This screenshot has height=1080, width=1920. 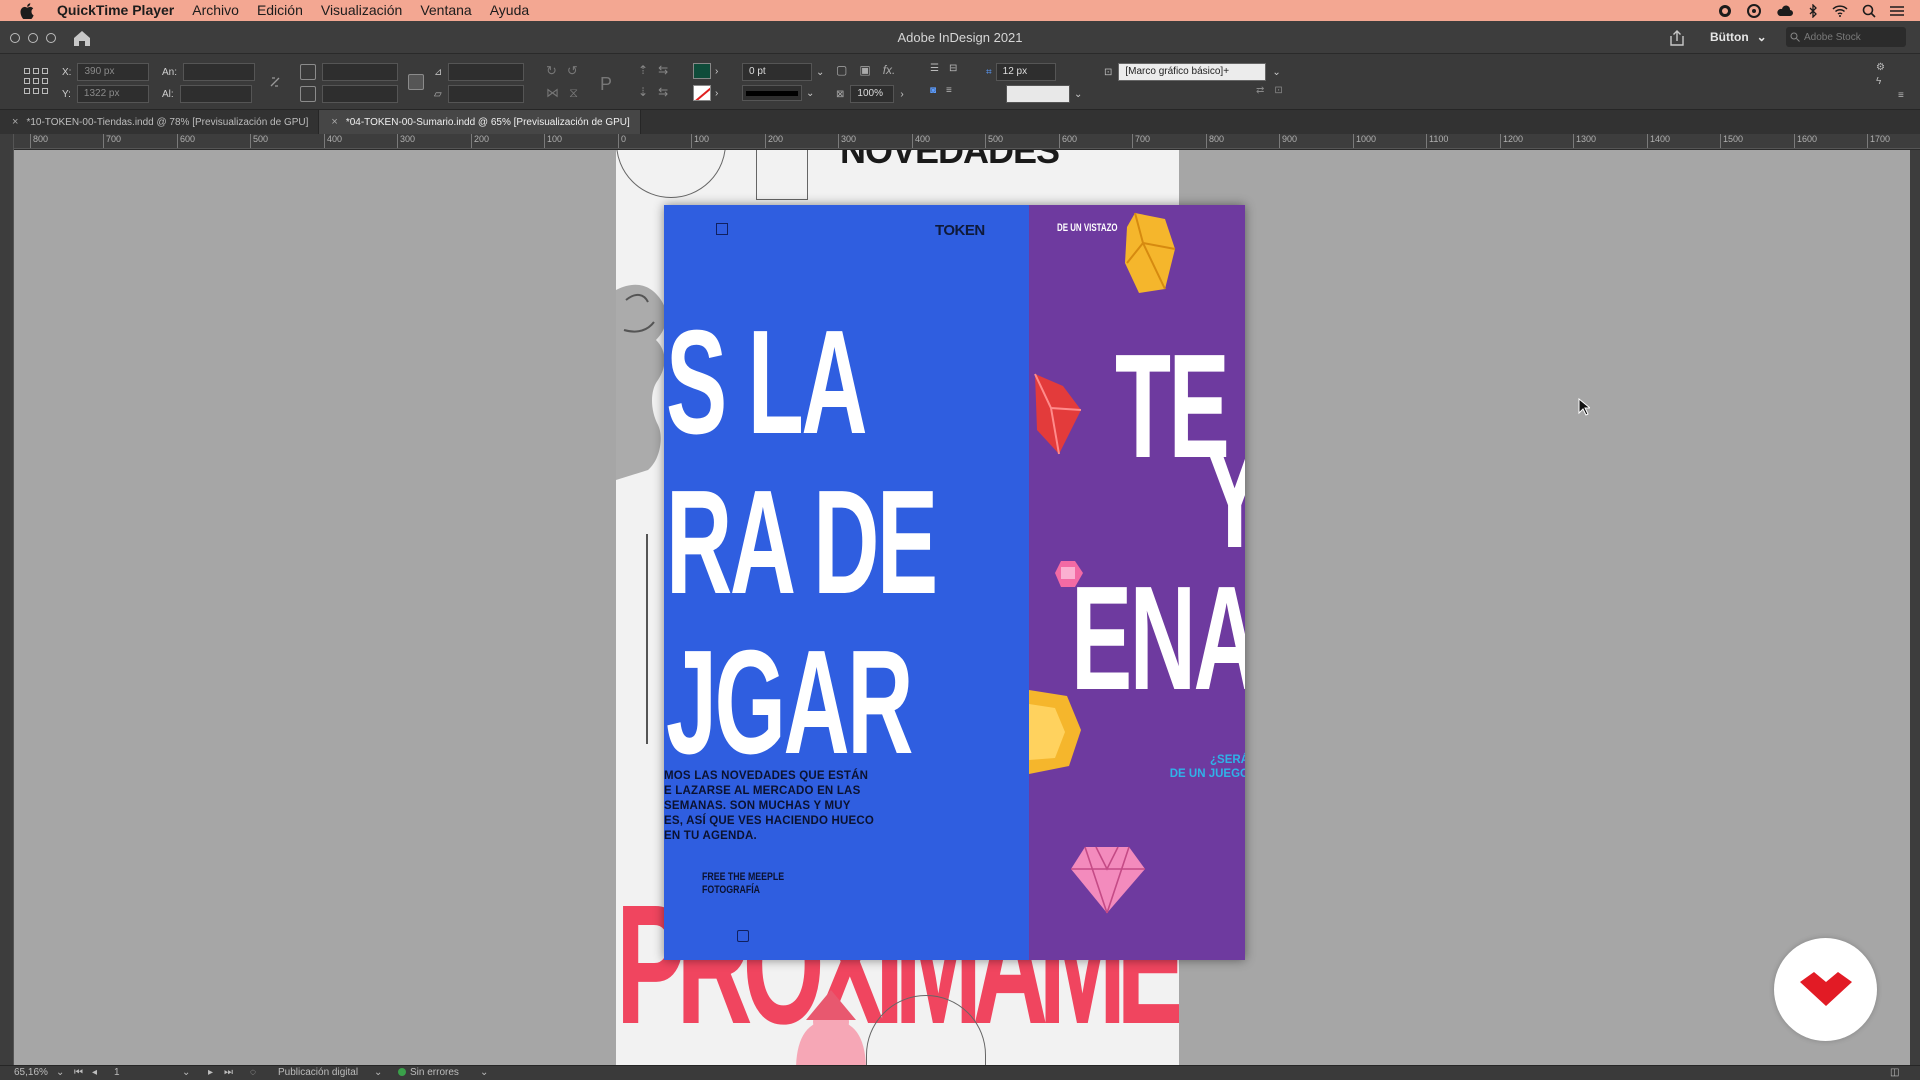 I want to click on select-content-icon: ⇣, so click(x=643, y=92).